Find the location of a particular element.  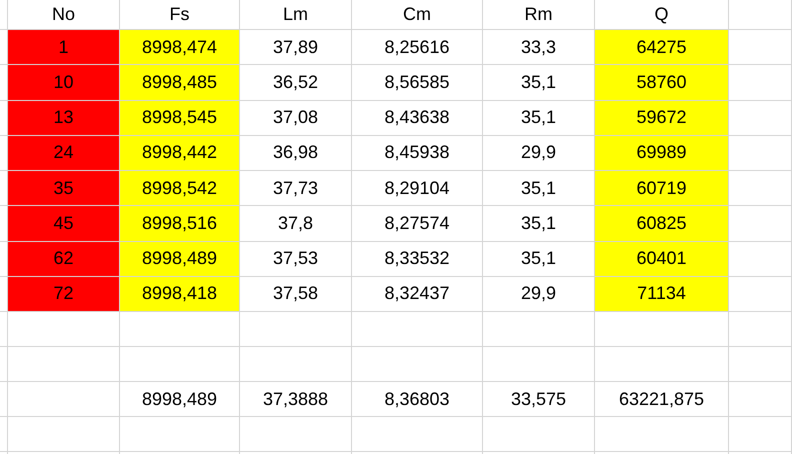

table-cell: 1 is located at coordinates (64, 48).